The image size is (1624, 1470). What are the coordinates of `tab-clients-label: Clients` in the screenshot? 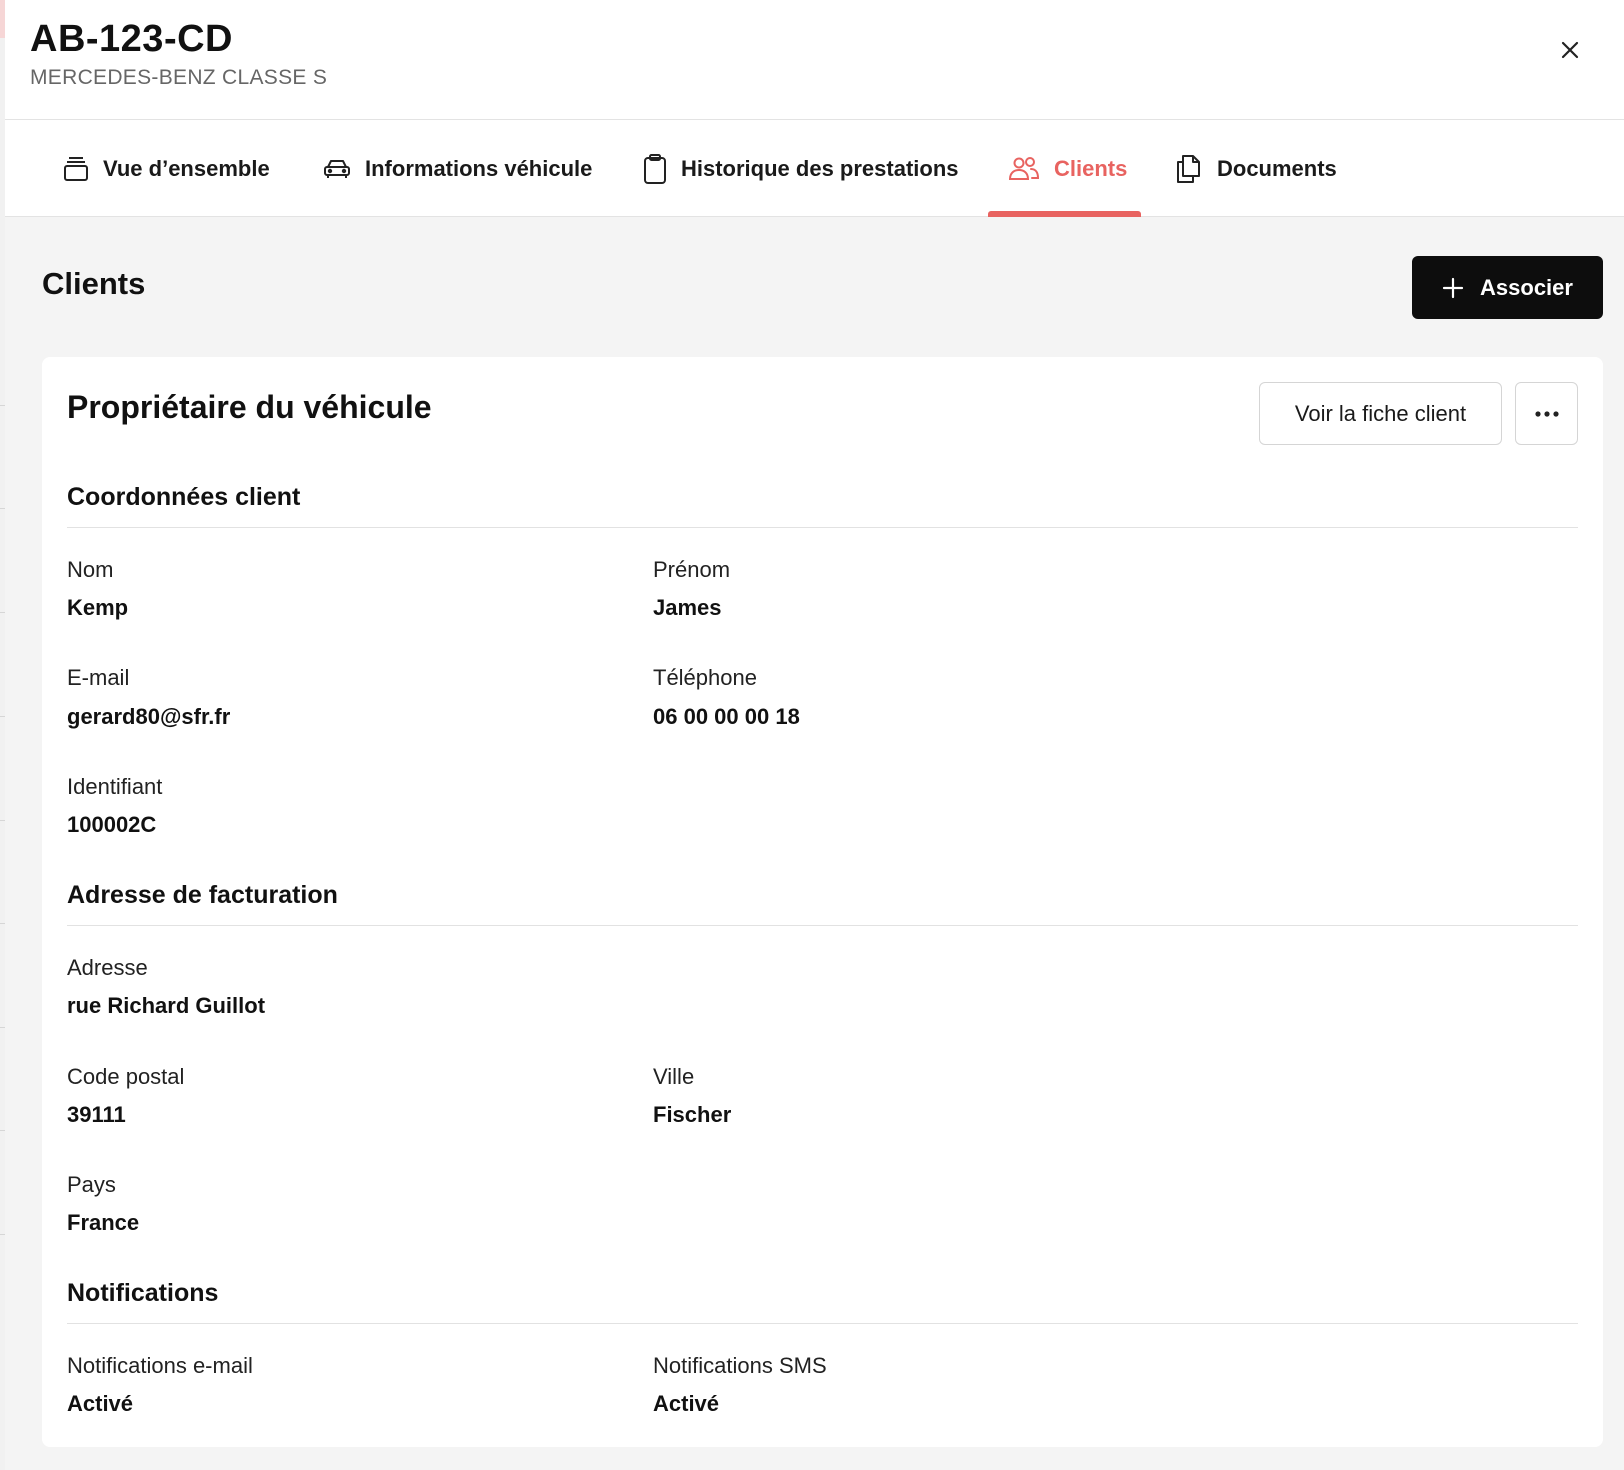 It's located at (1091, 168).